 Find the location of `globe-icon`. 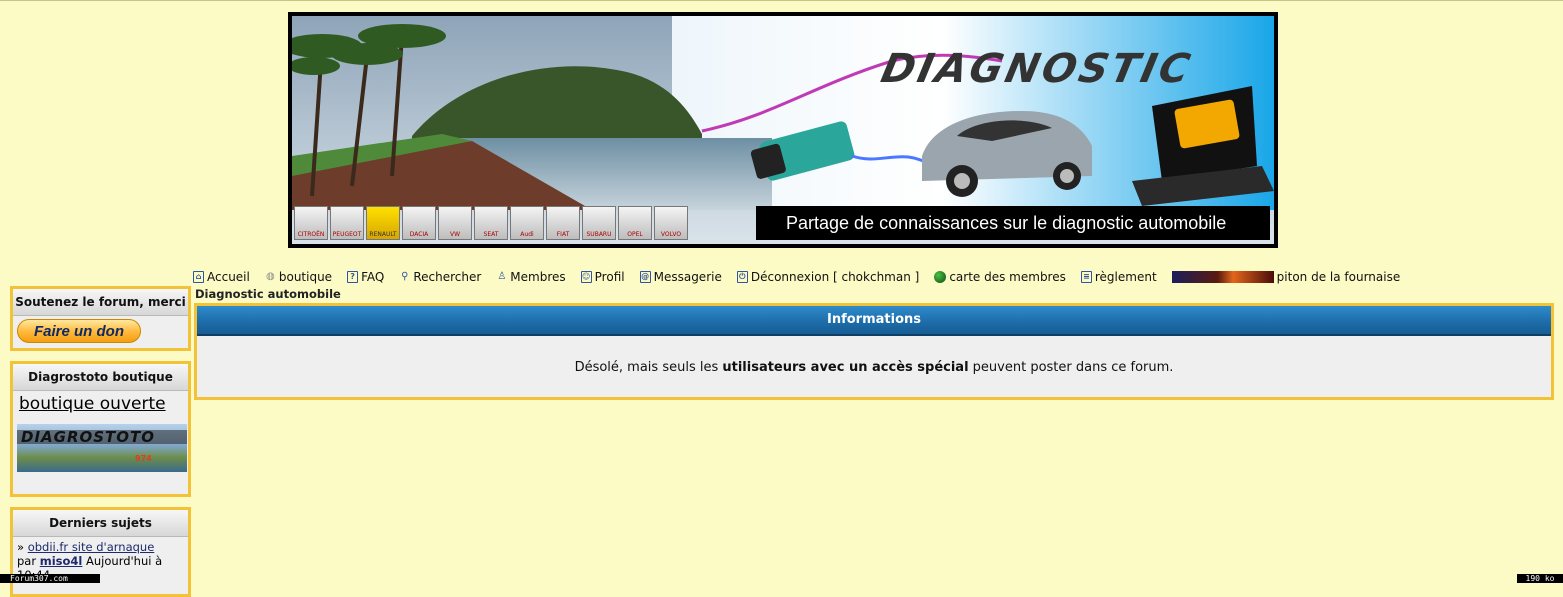

globe-icon is located at coordinates (940, 277).